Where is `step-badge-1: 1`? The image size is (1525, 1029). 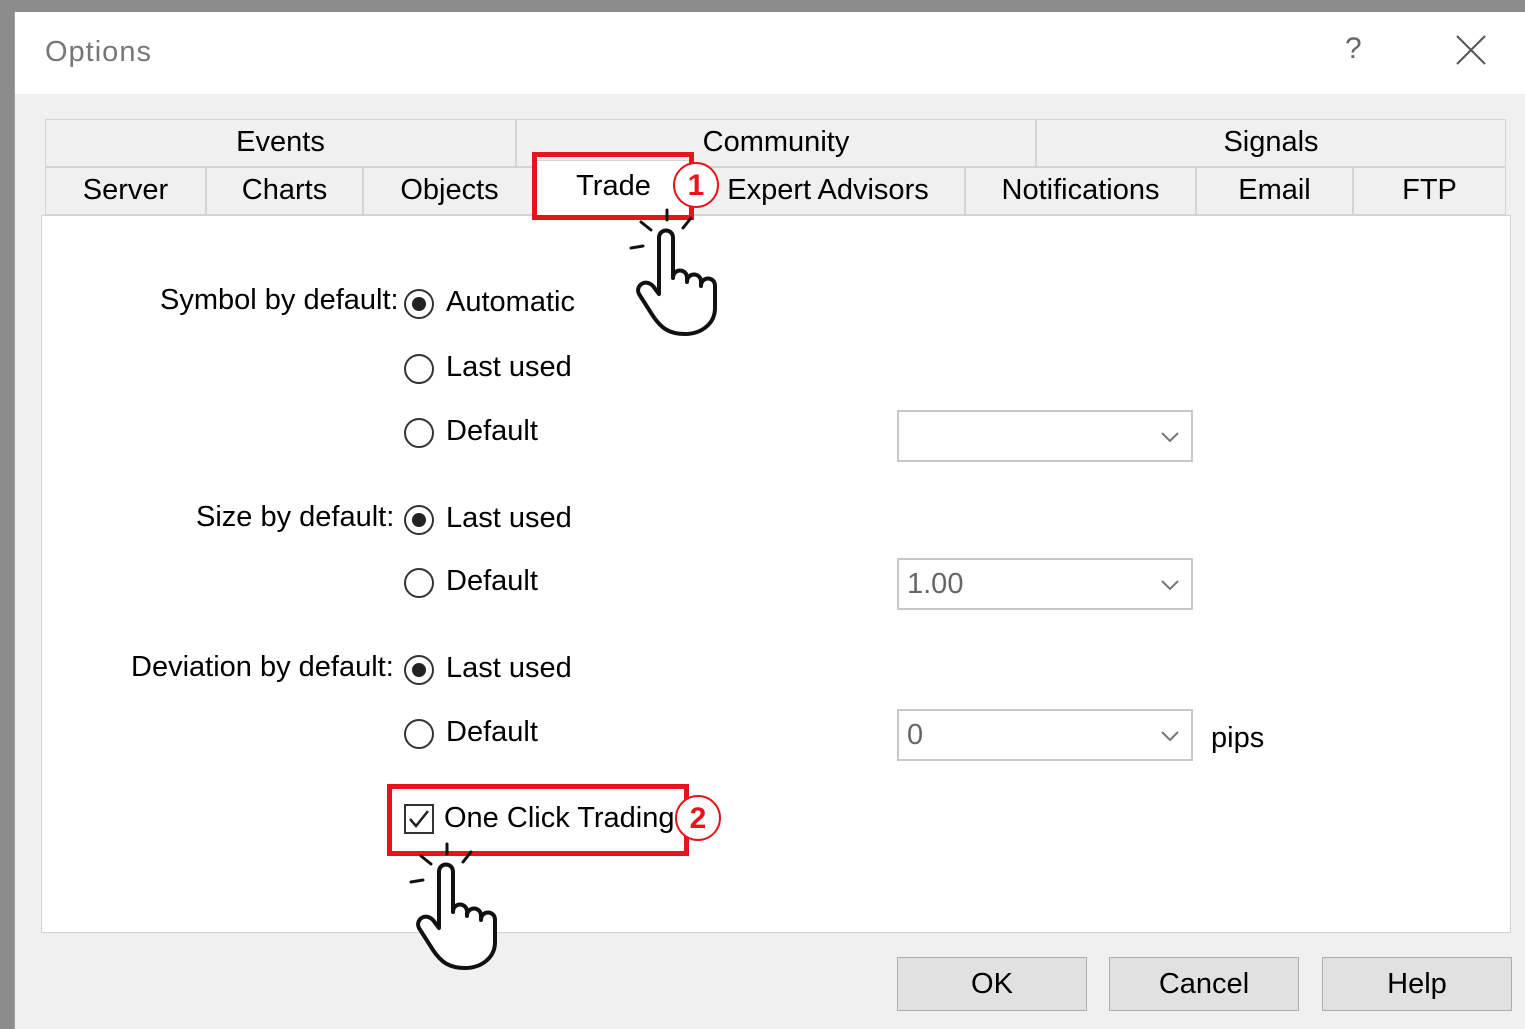
step-badge-1: 1 is located at coordinates (696, 185).